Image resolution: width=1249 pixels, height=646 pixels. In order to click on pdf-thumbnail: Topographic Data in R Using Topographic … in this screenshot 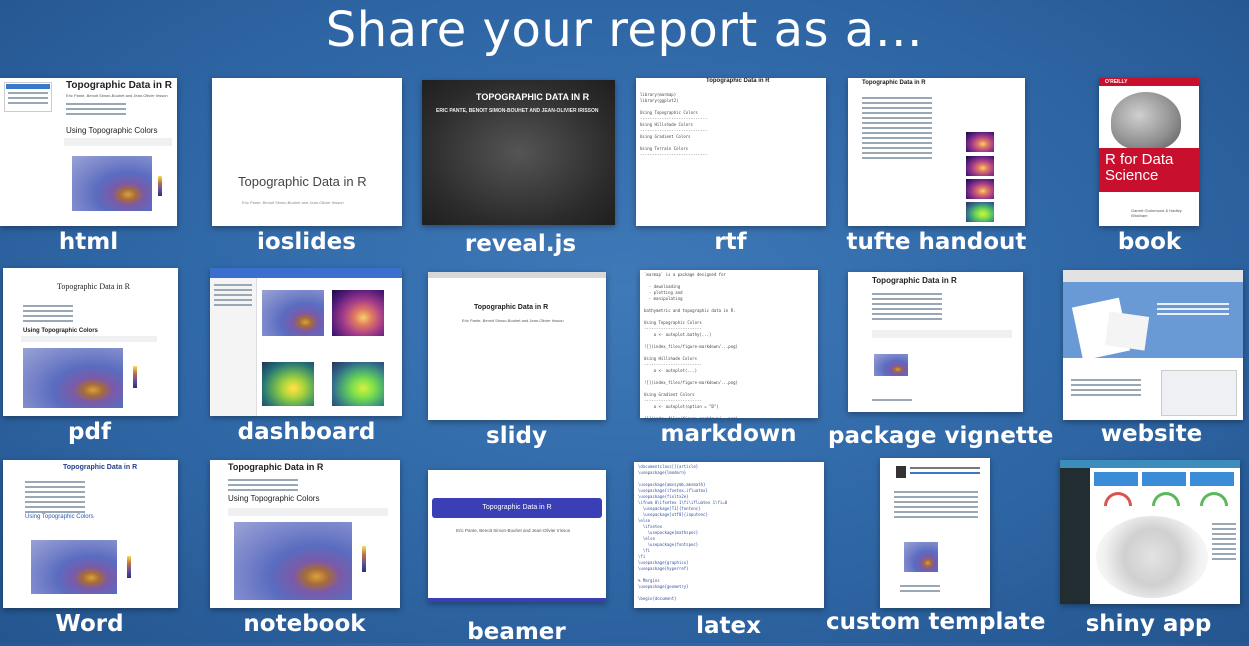, I will do `click(90, 342)`.